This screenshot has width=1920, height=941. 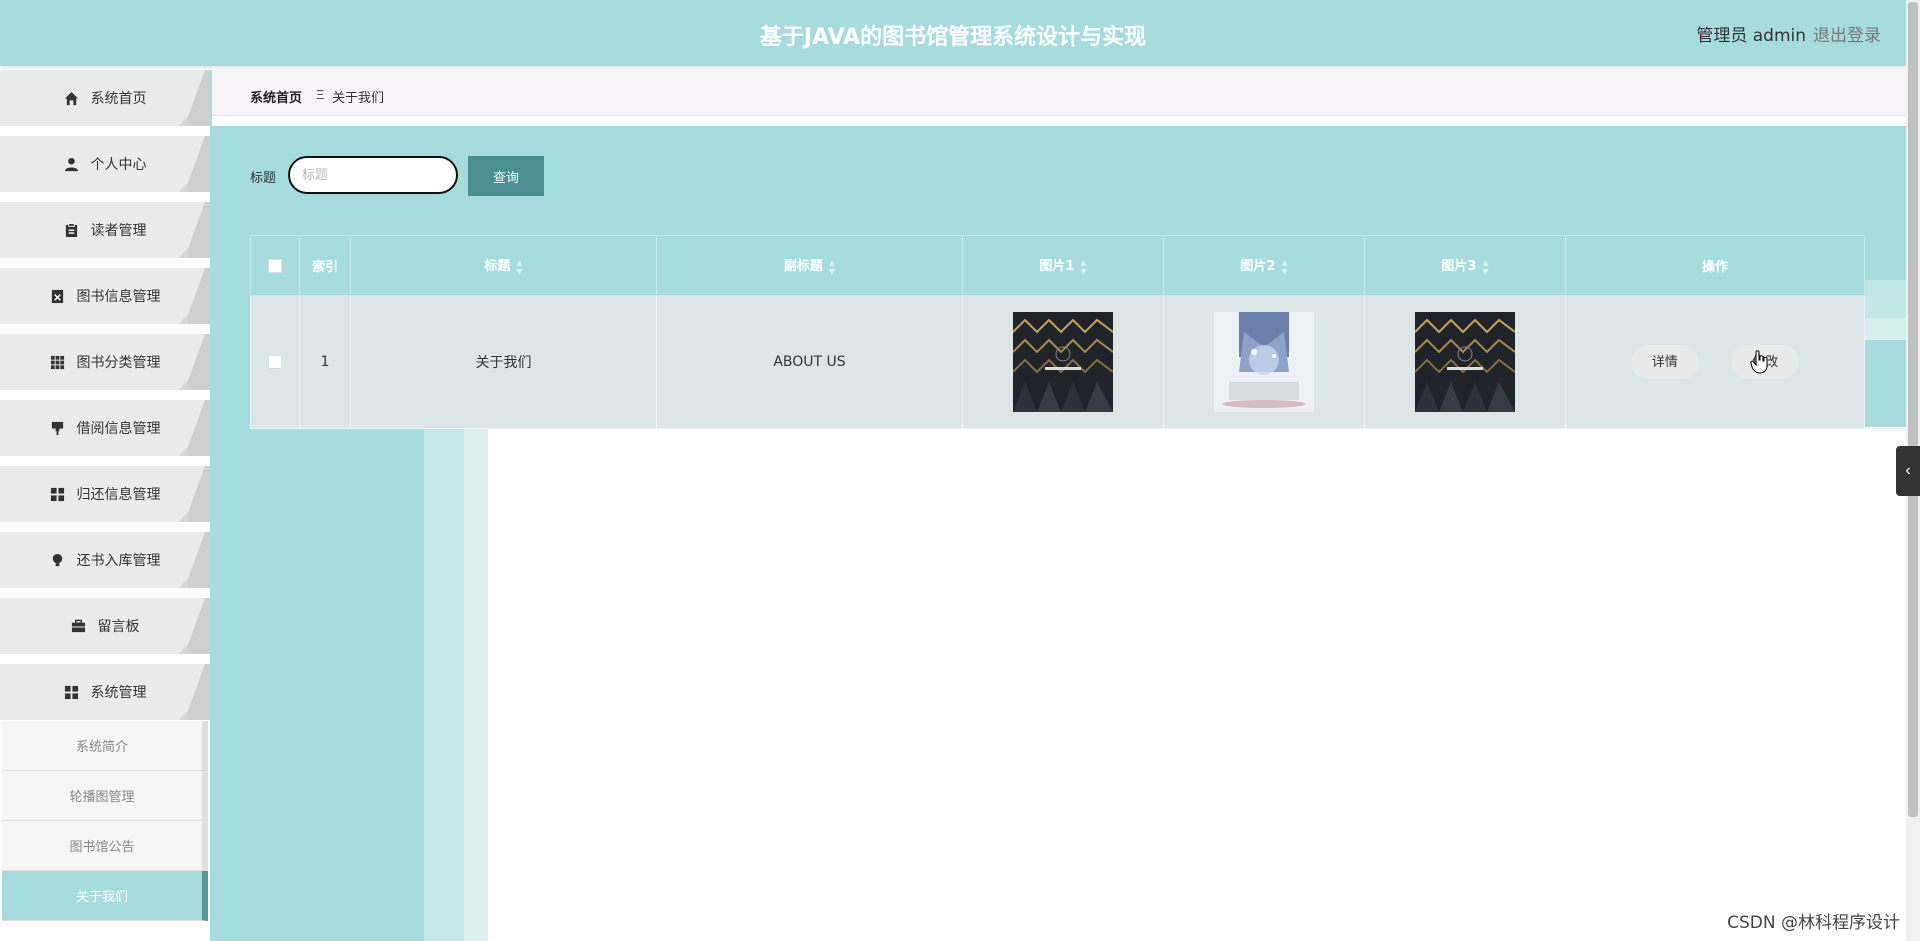 I want to click on app-title: 基于JAVA的图书馆管理系统设计与实现, so click(x=953, y=37).